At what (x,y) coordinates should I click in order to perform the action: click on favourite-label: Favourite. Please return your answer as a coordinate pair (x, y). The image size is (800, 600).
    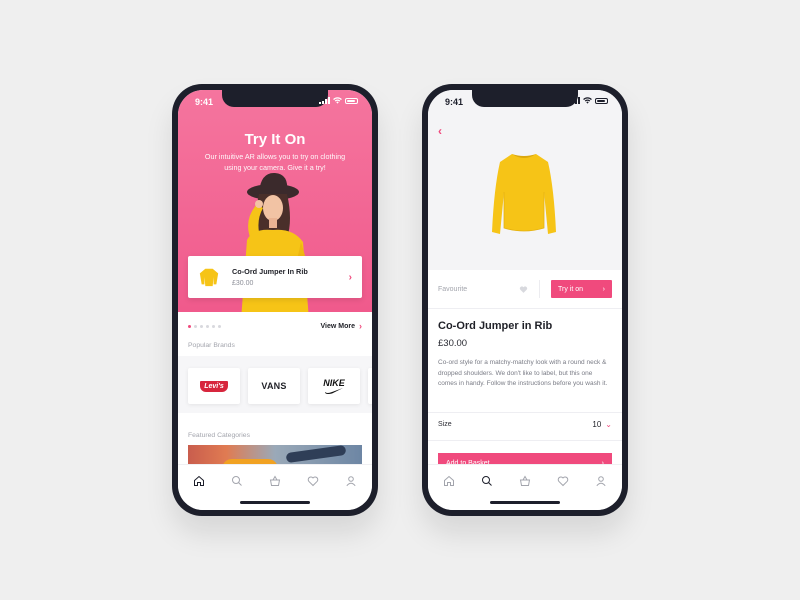
    Looking at the image, I should click on (453, 289).